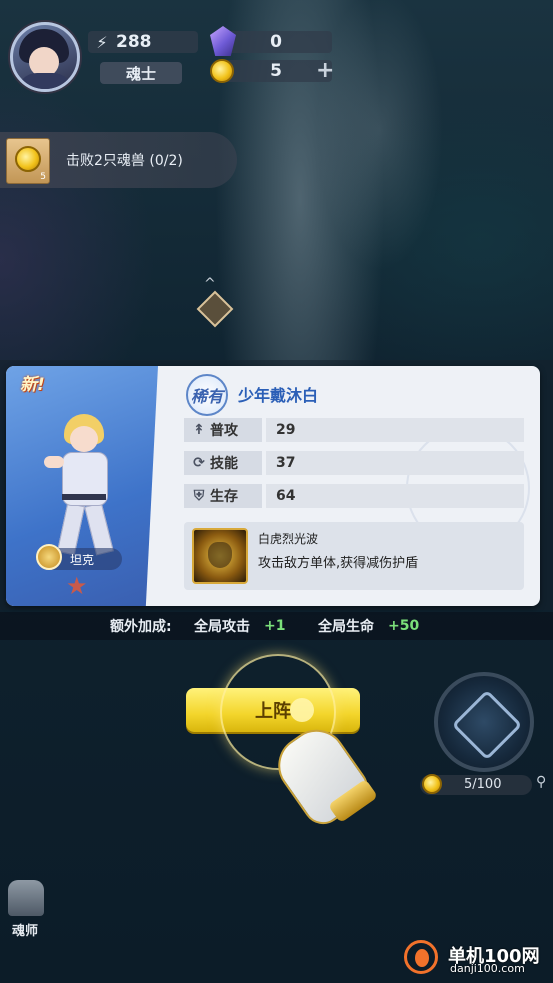  I want to click on skill-cycle-icon: ⟳, so click(199, 463).